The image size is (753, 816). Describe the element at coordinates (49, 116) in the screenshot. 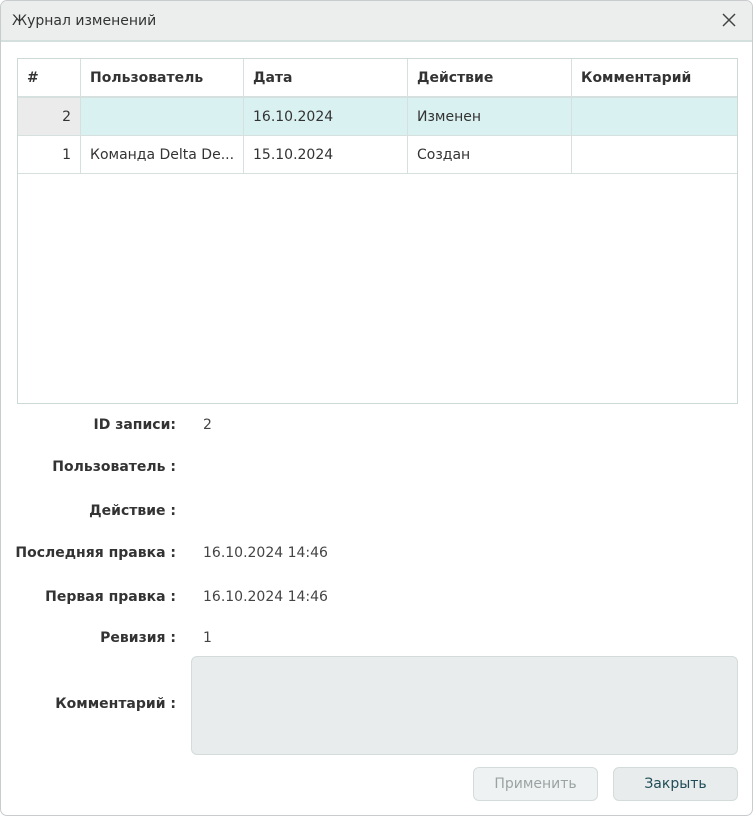

I see `cell-number: 2` at that location.